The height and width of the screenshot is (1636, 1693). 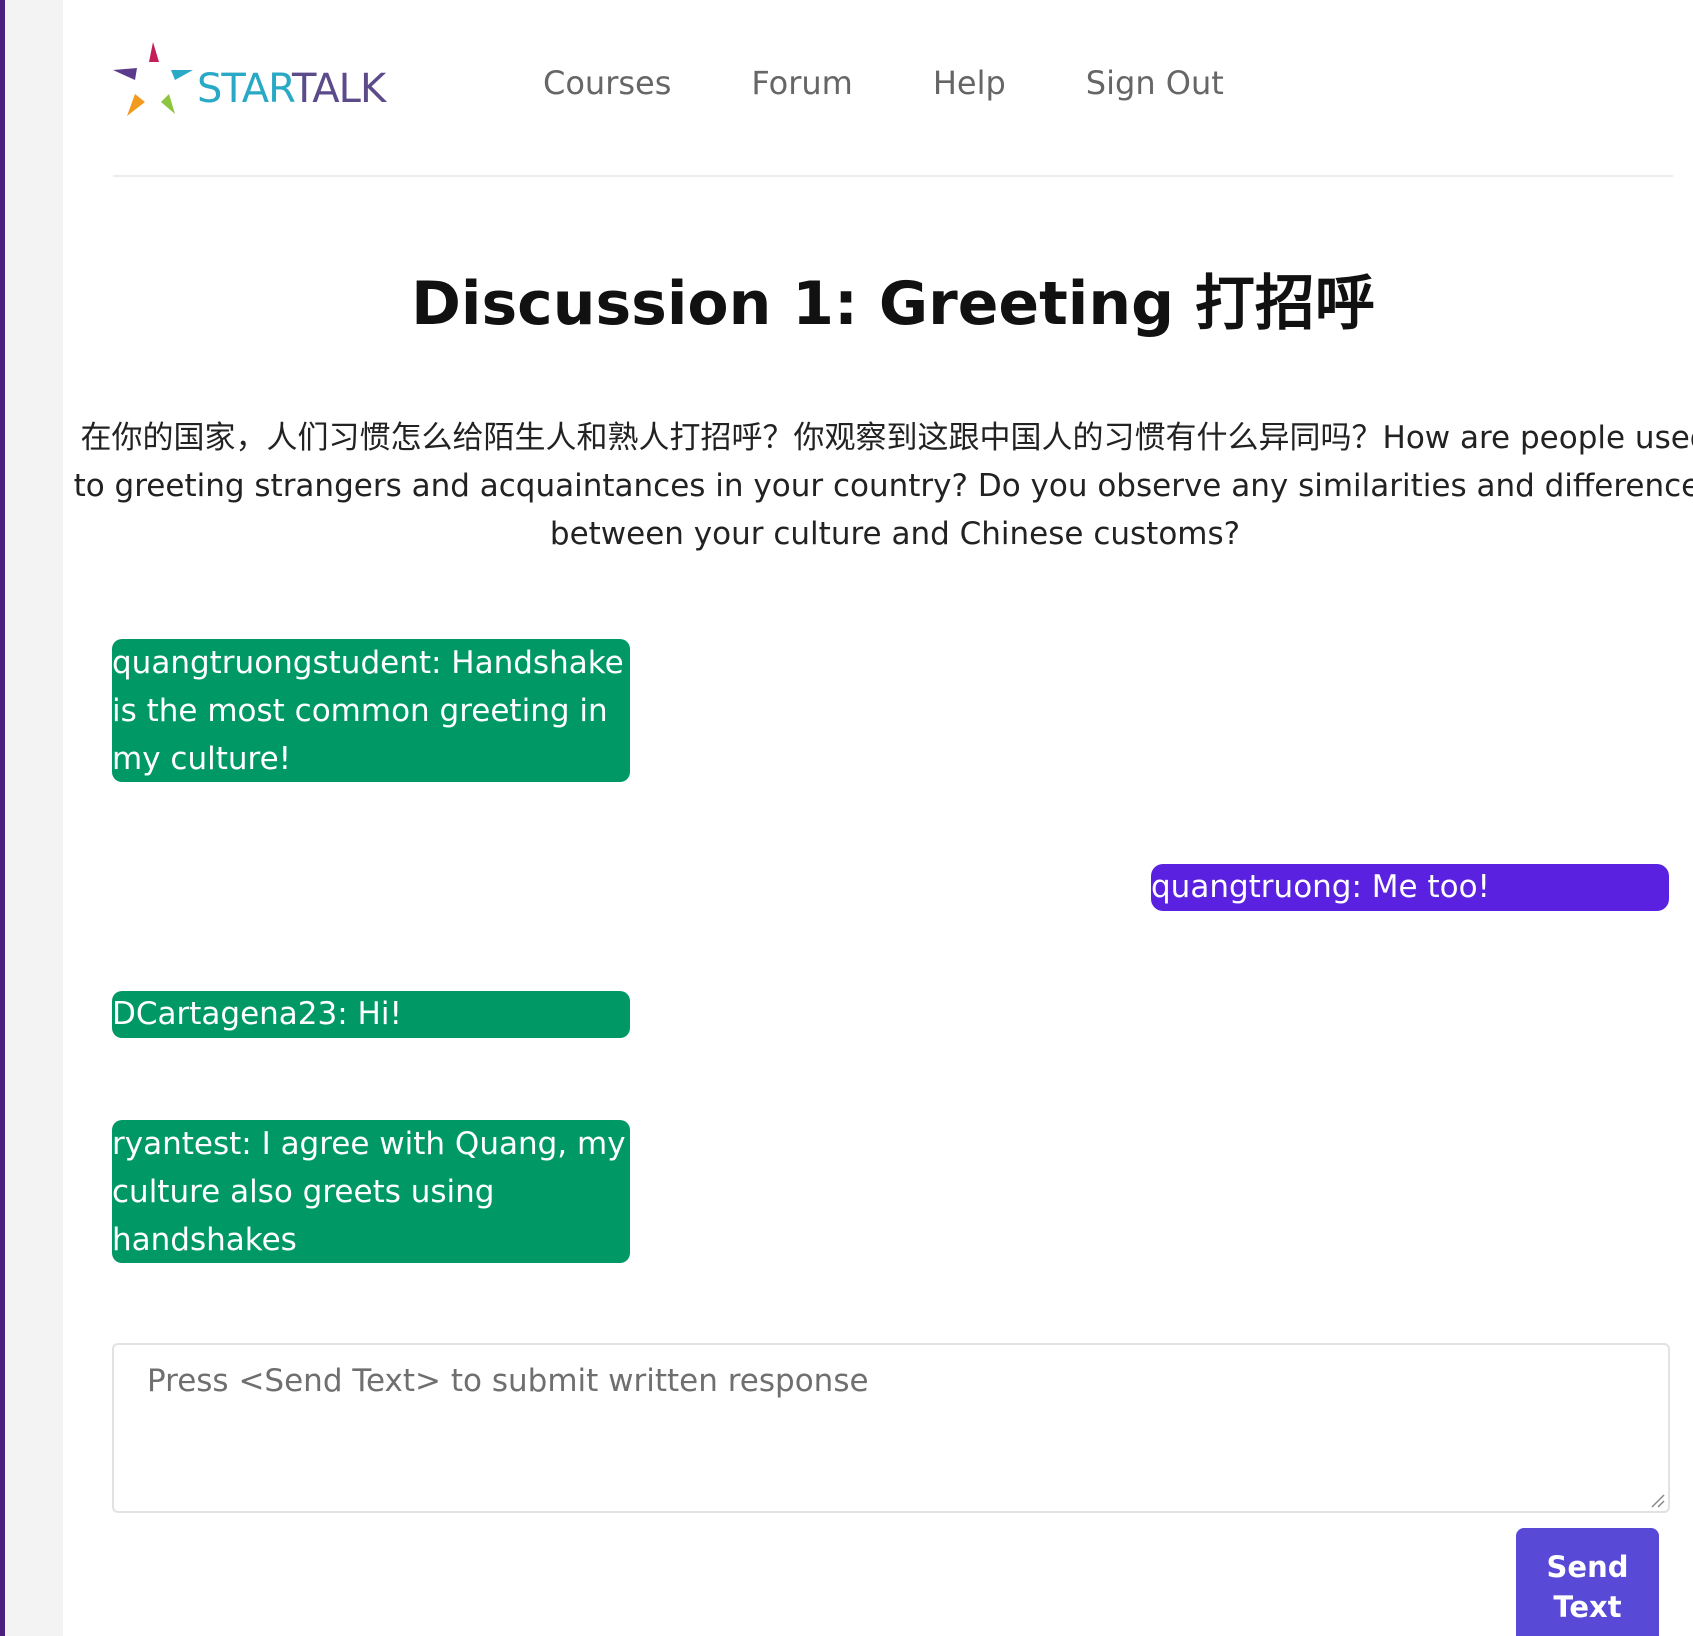 What do you see at coordinates (883, 83) in the screenshot?
I see `nav-links: Courses Forum Help Sign Out` at bounding box center [883, 83].